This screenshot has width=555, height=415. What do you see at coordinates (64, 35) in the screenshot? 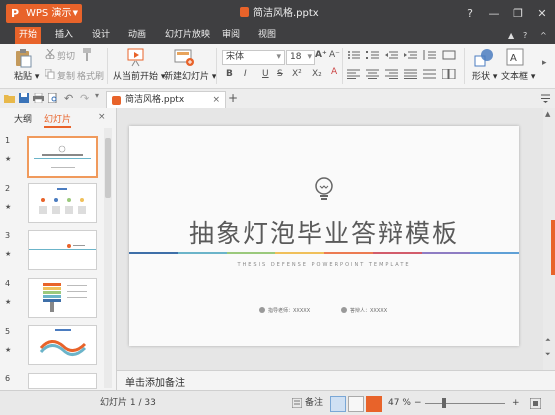
I see `menu-insert: 插入` at bounding box center [64, 35].